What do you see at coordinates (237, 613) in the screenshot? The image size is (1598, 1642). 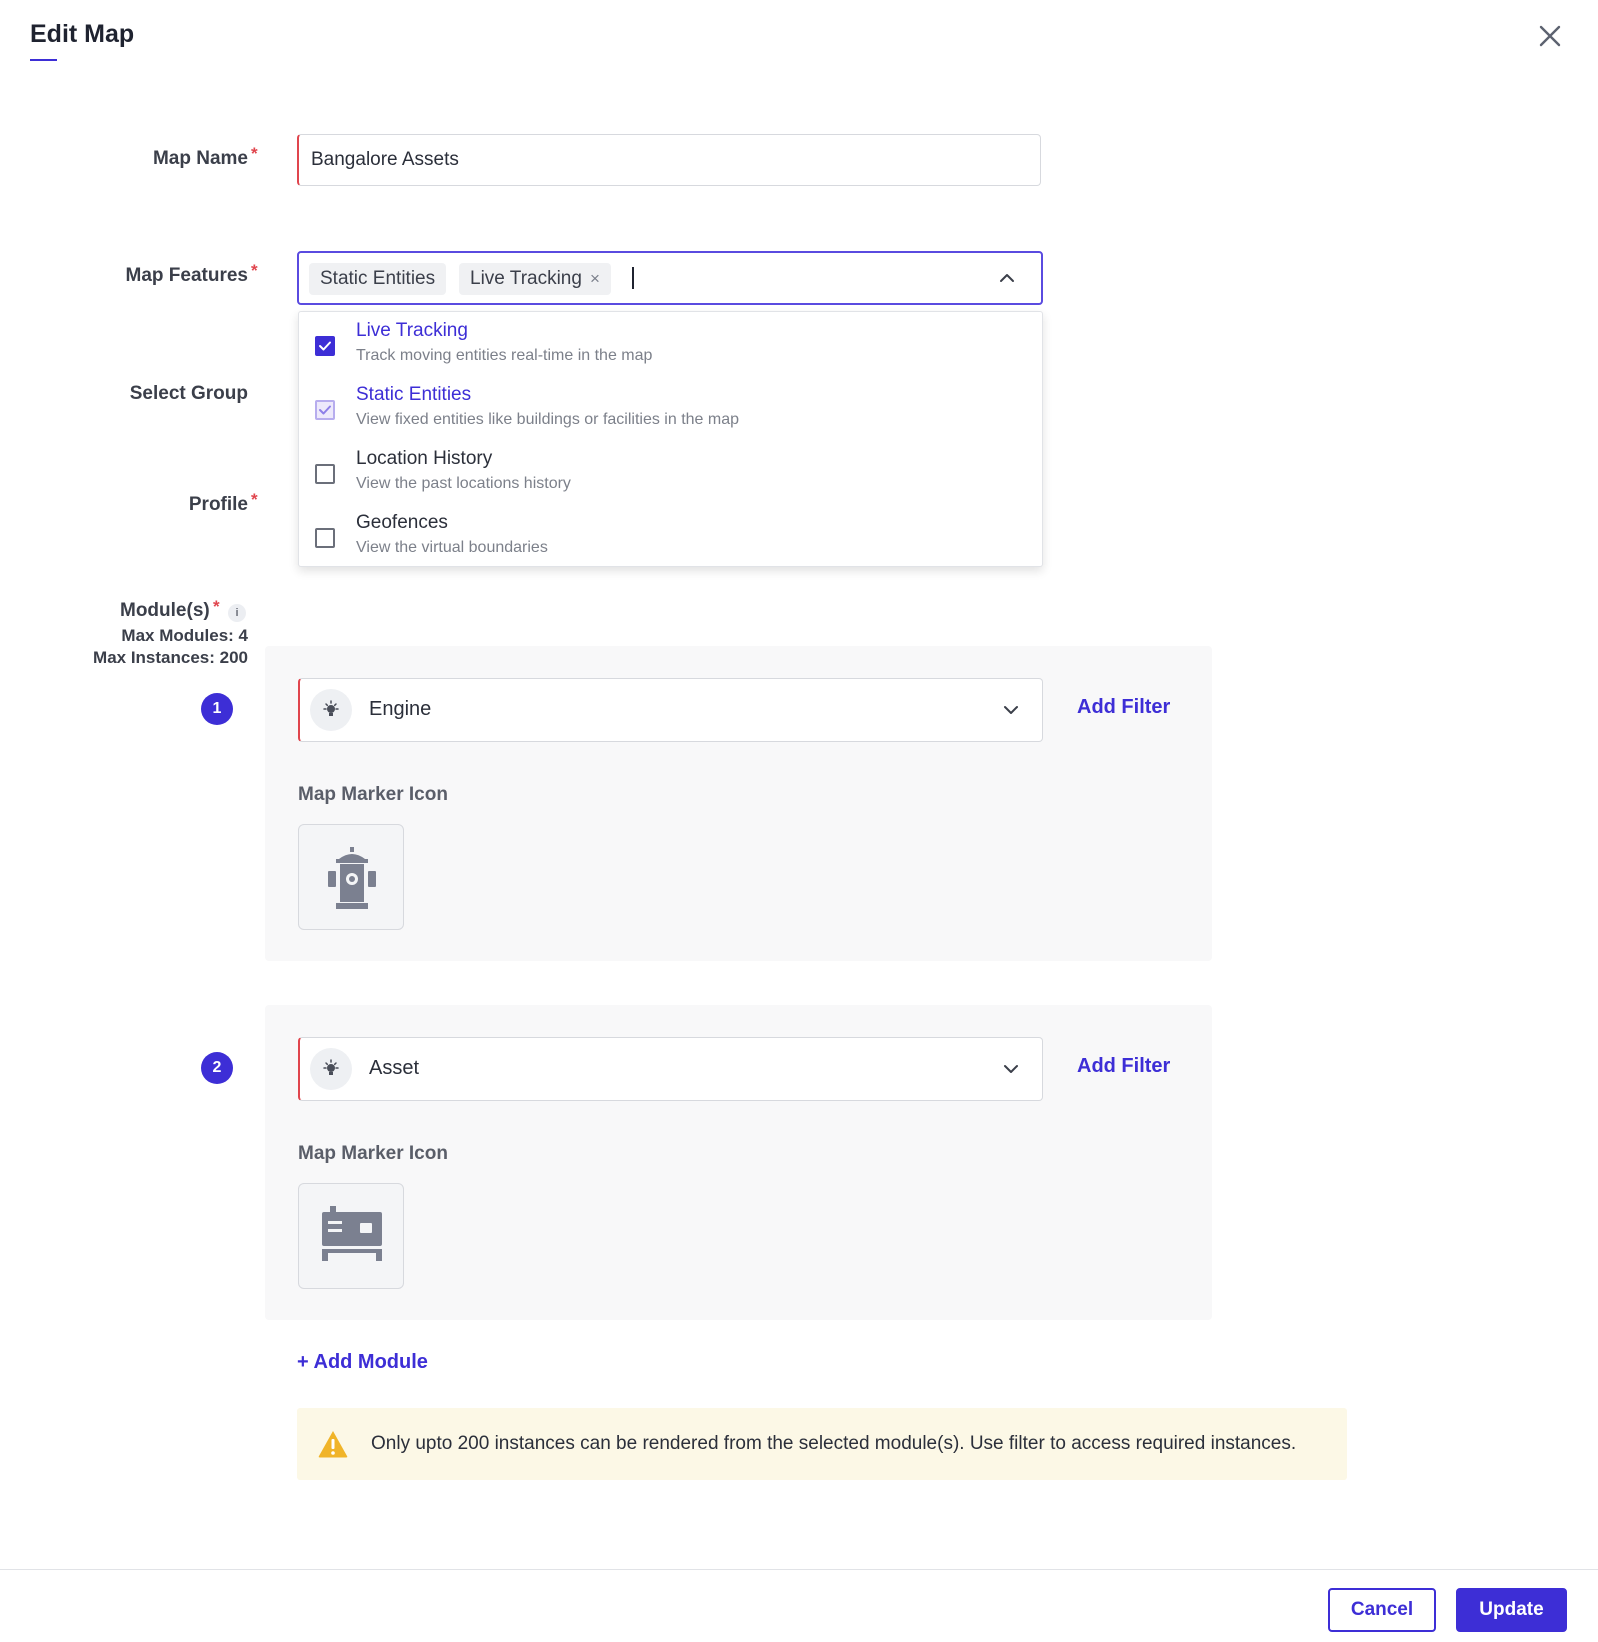 I see `info-icon: i` at bounding box center [237, 613].